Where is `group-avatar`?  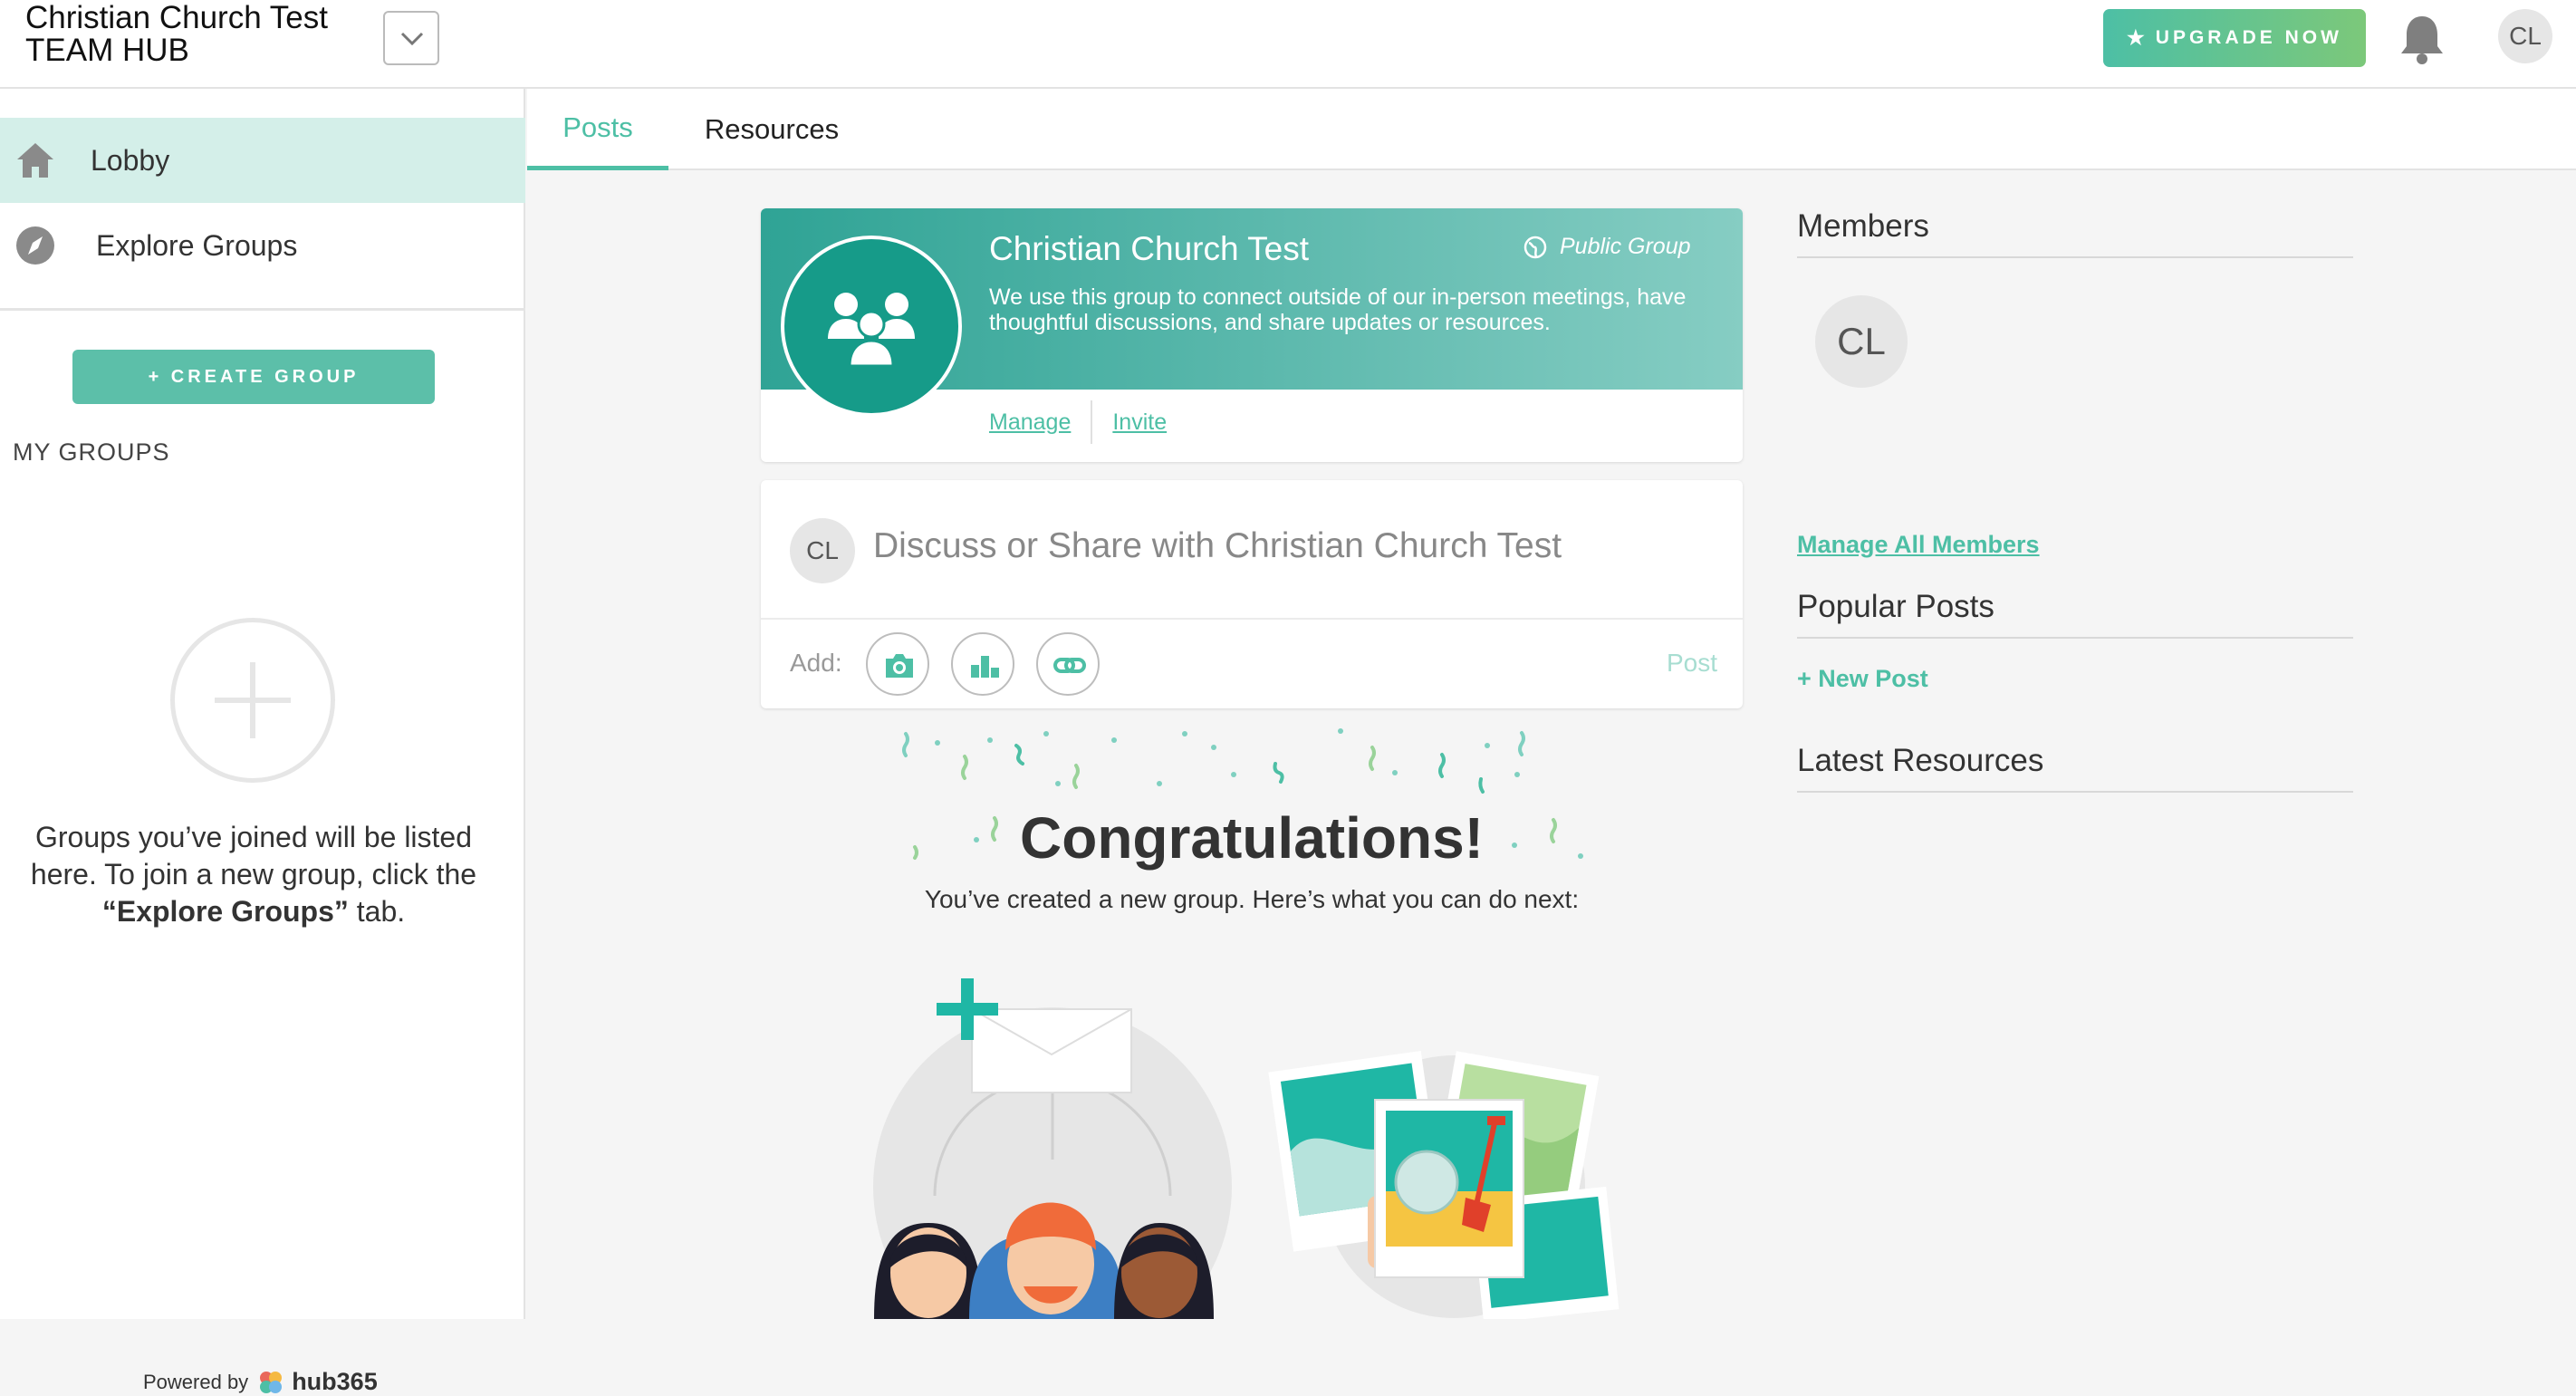
group-avatar is located at coordinates (871, 326).